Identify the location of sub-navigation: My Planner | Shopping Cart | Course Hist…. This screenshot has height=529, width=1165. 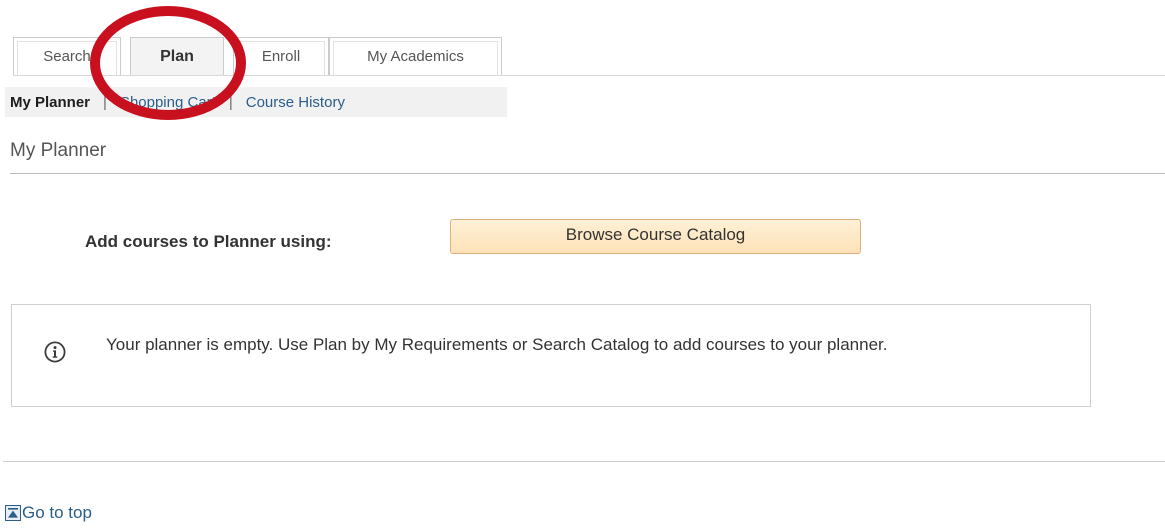
(256, 102).